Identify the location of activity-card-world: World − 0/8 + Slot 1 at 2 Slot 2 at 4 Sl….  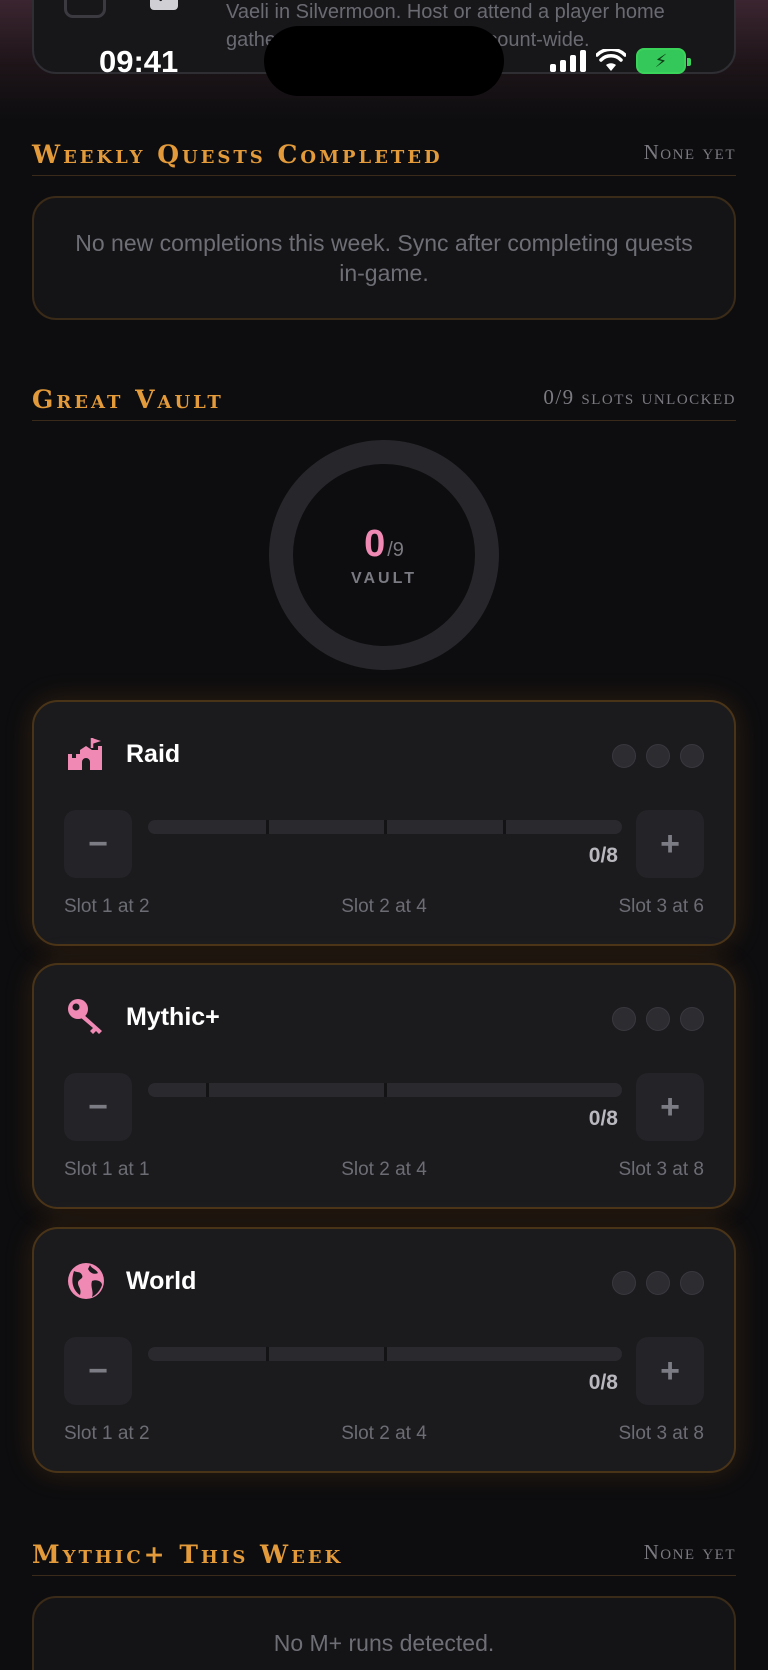
(384, 1350).